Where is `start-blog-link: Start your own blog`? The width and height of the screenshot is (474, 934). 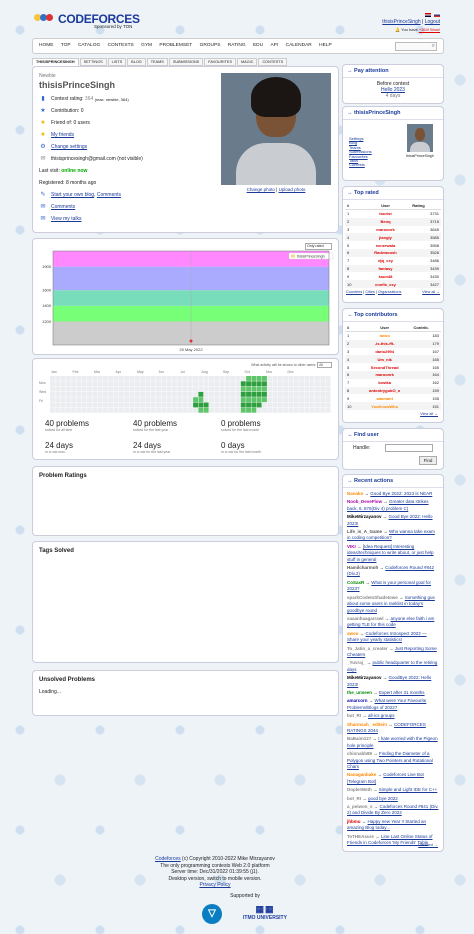 start-blog-link: Start your own blog is located at coordinates (72, 195).